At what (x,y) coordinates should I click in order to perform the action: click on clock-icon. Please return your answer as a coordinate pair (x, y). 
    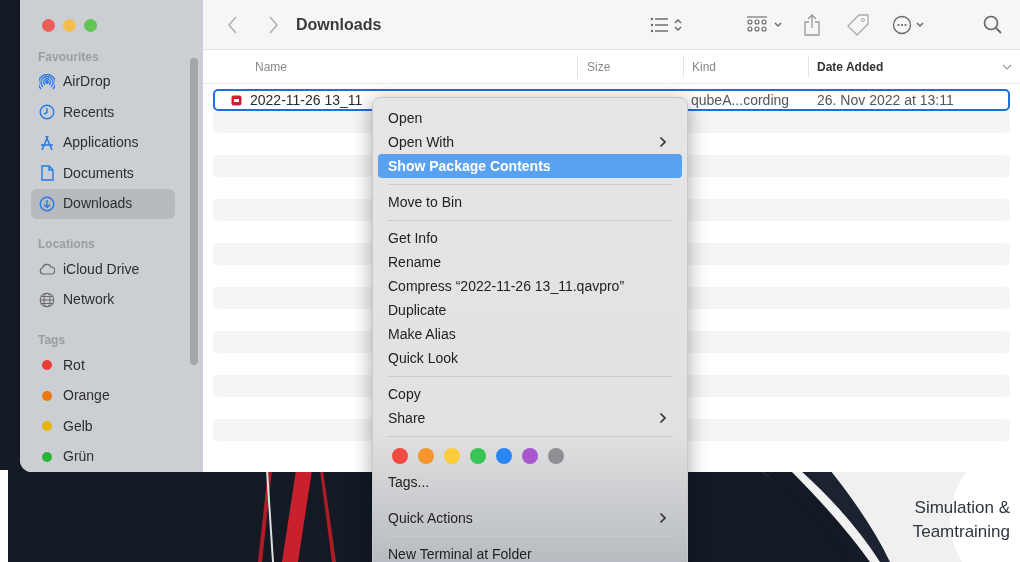
    Looking at the image, I should click on (47, 112).